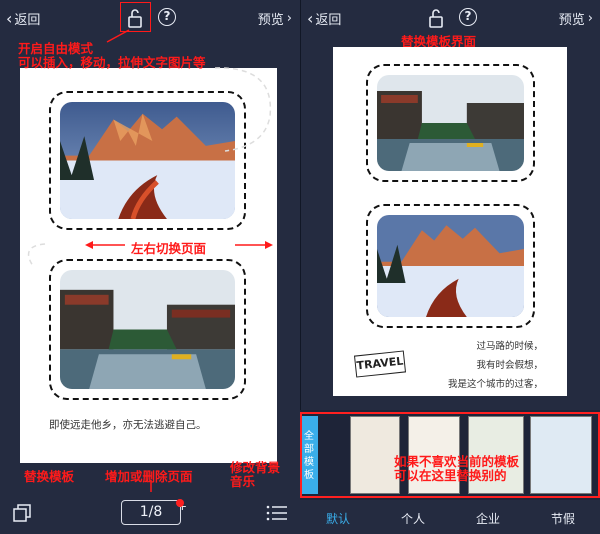  What do you see at coordinates (509, 365) in the screenshot?
I see `poem-line: 我有时会假想，` at bounding box center [509, 365].